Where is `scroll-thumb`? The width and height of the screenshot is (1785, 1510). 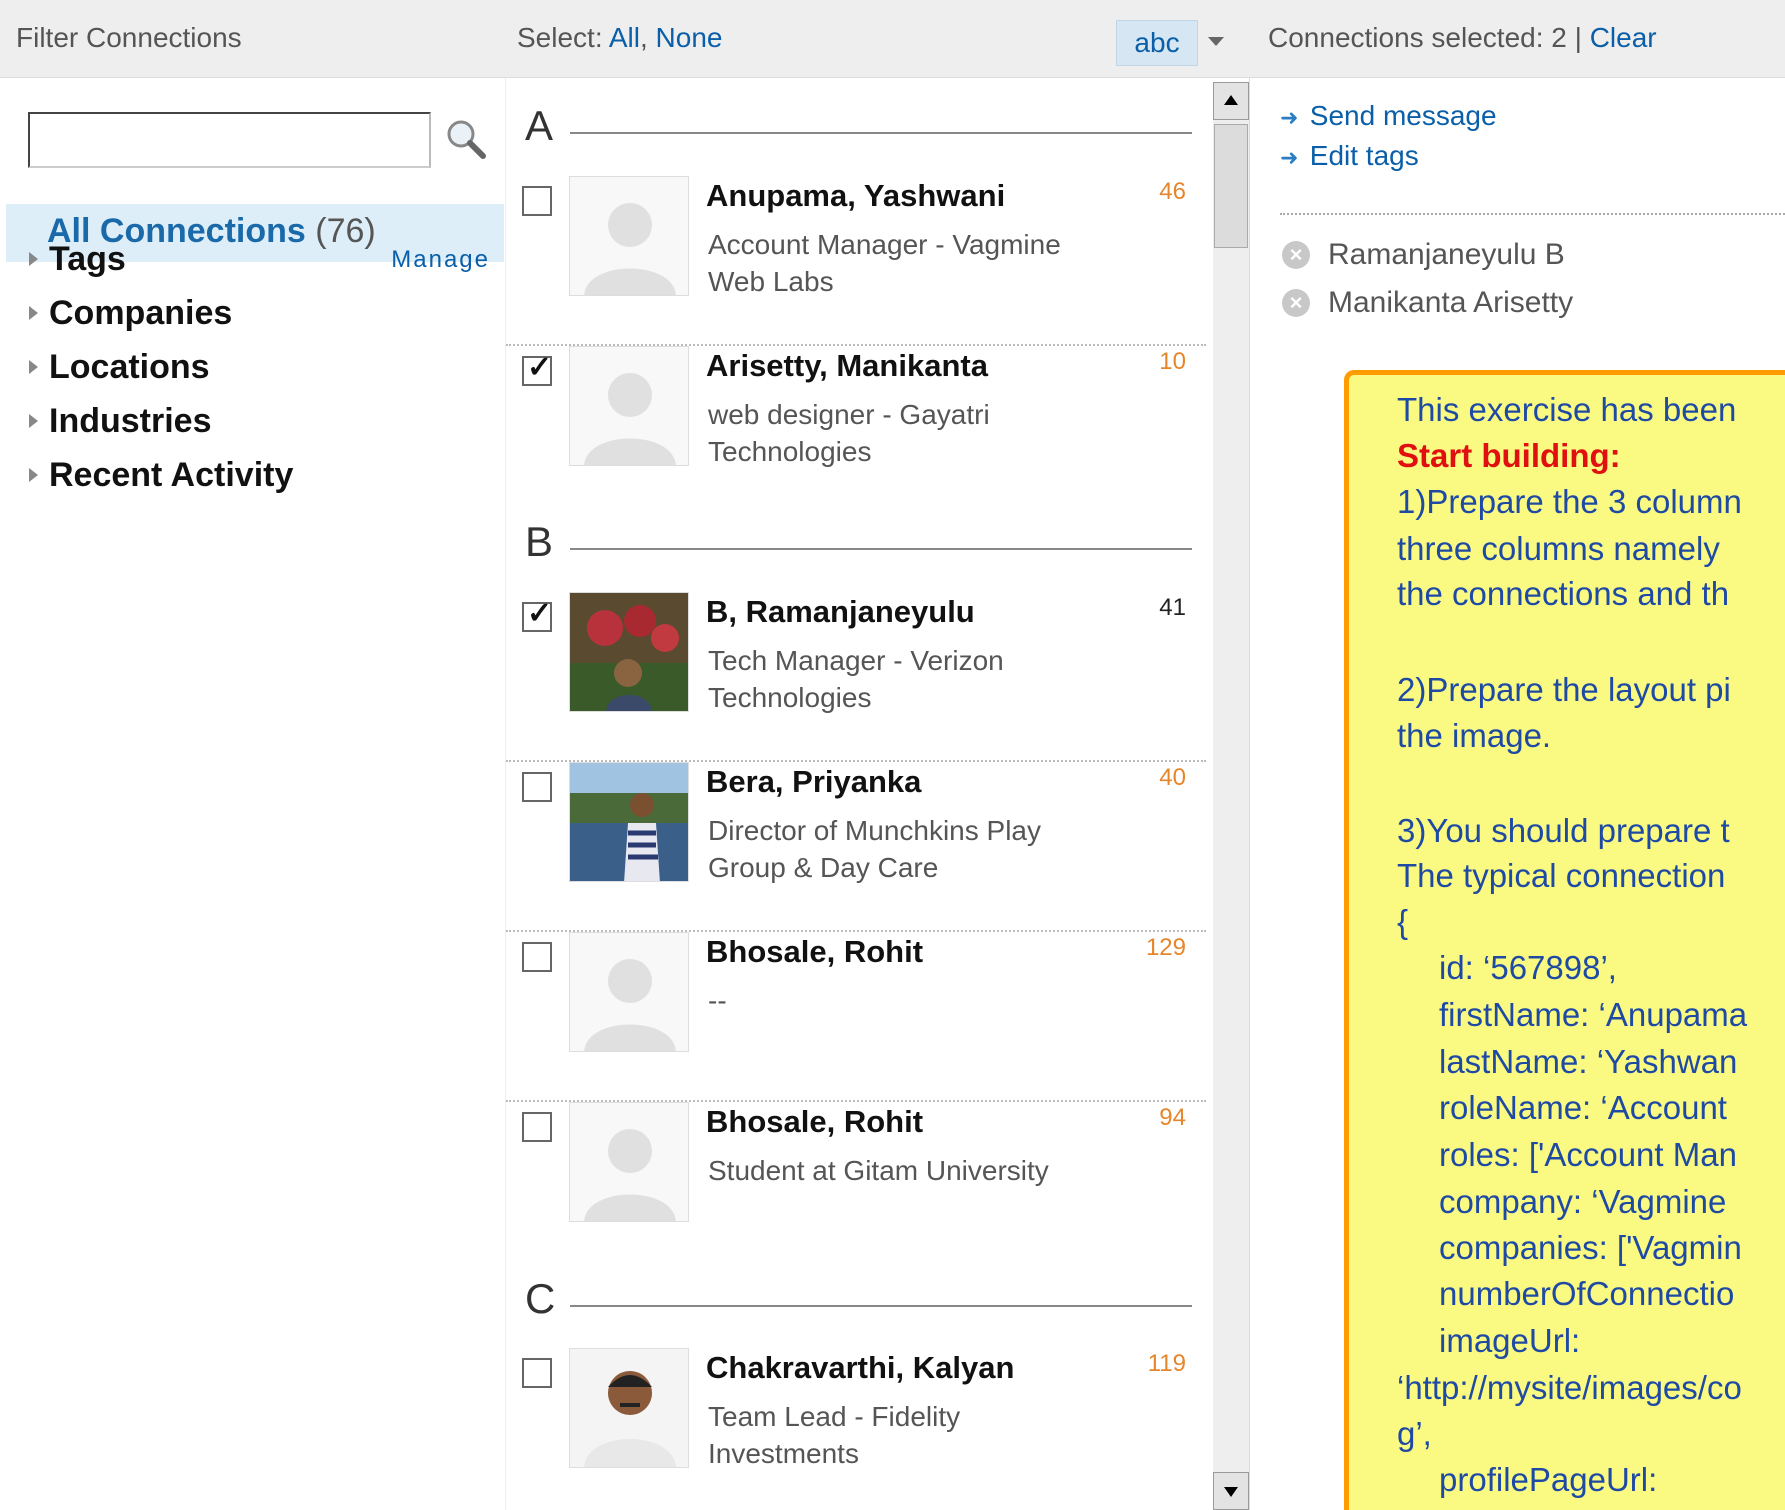 scroll-thumb is located at coordinates (1231, 186).